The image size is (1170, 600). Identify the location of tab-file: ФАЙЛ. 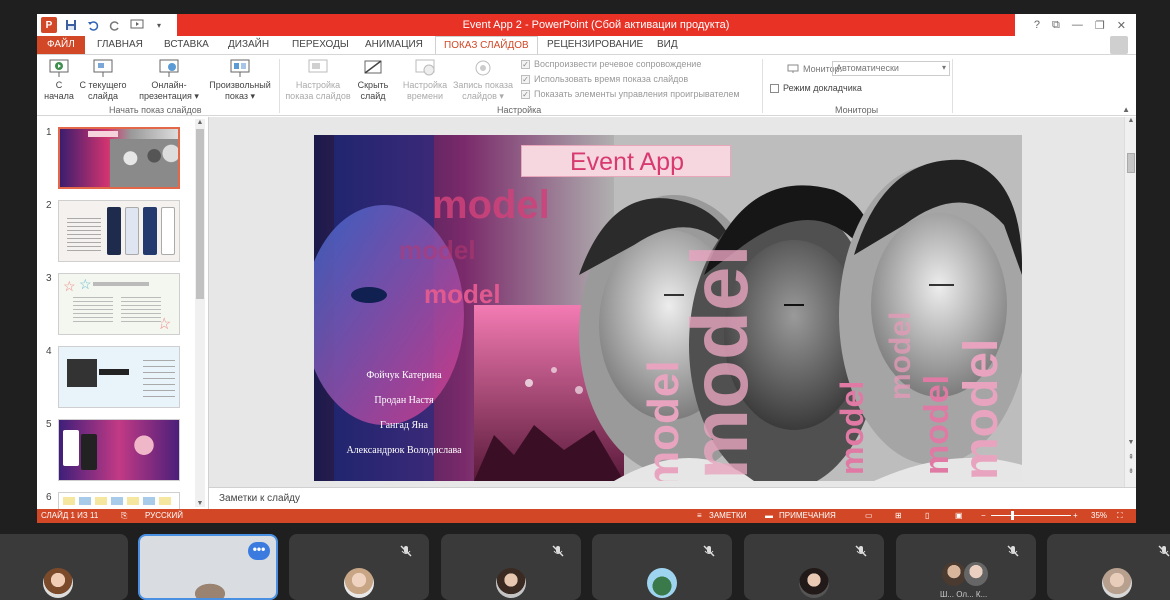
(61, 45).